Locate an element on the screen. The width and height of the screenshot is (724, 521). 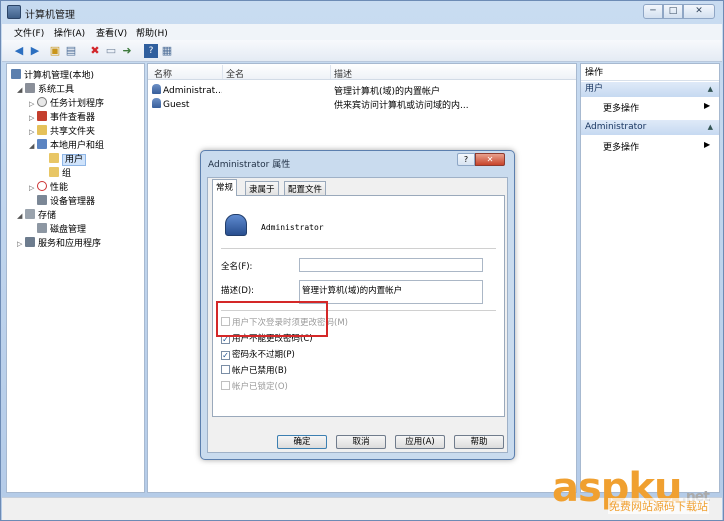
account-disabled-checkbox: 帐户已禁用(B) is located at coordinates (254, 370).